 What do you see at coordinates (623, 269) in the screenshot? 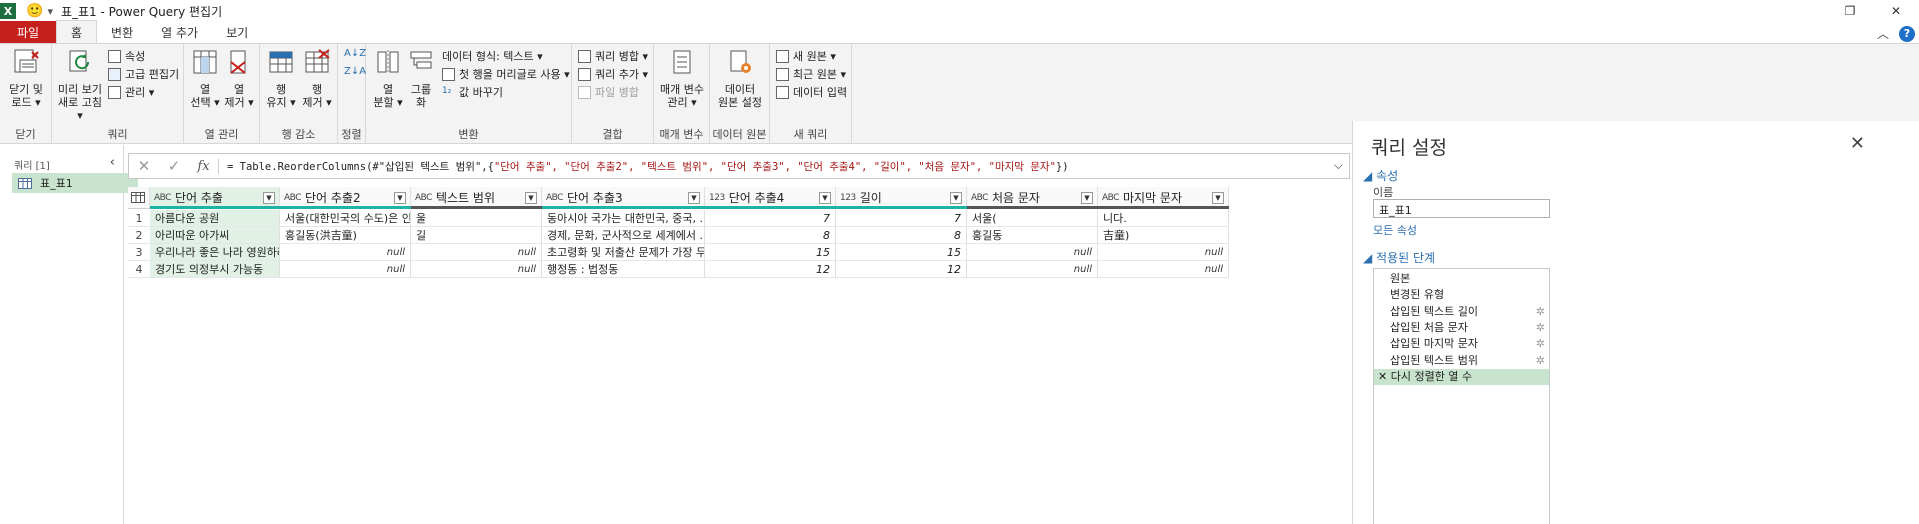
I see `table-cell: 행정동 : 법정동` at bounding box center [623, 269].